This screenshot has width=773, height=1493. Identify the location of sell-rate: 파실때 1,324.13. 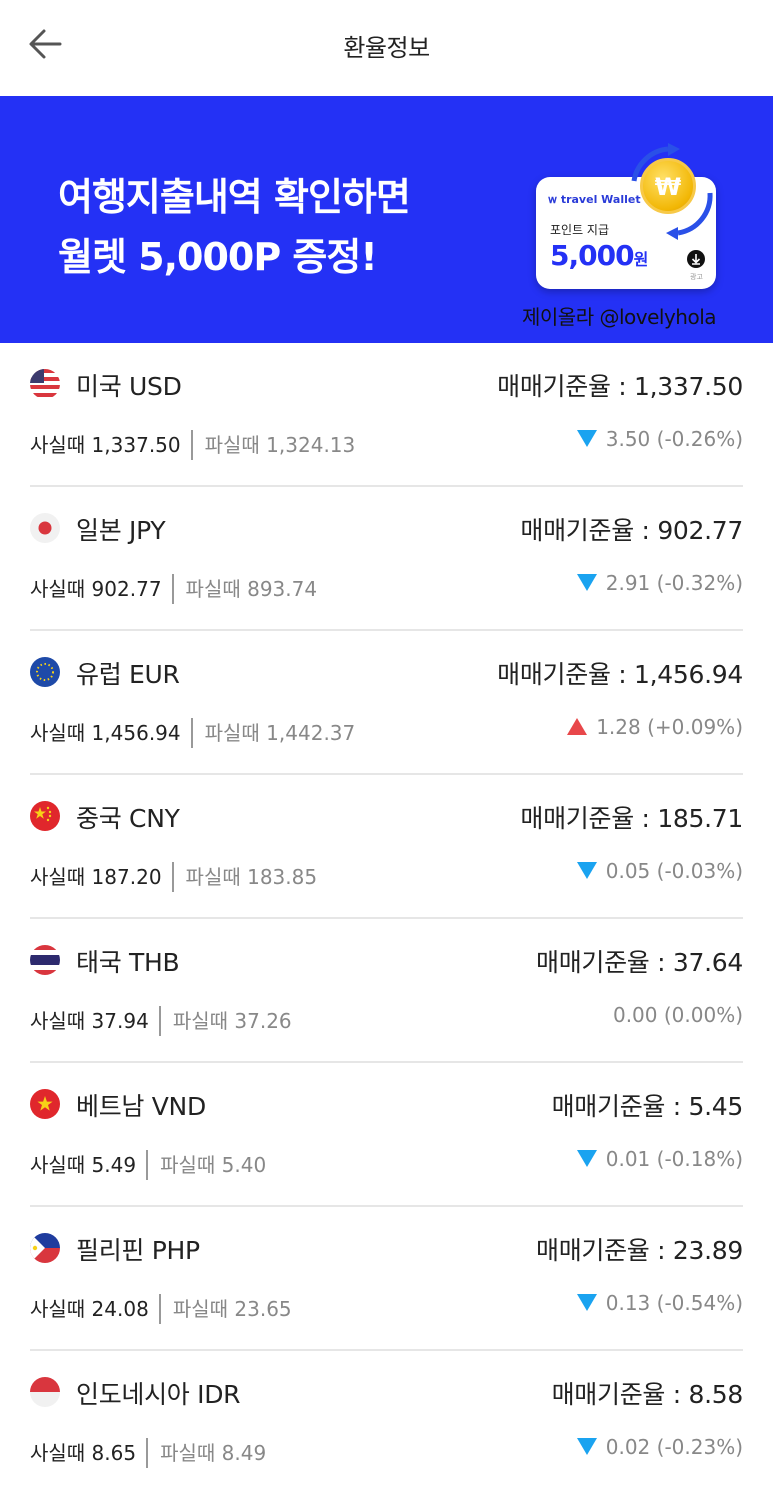
(280, 445).